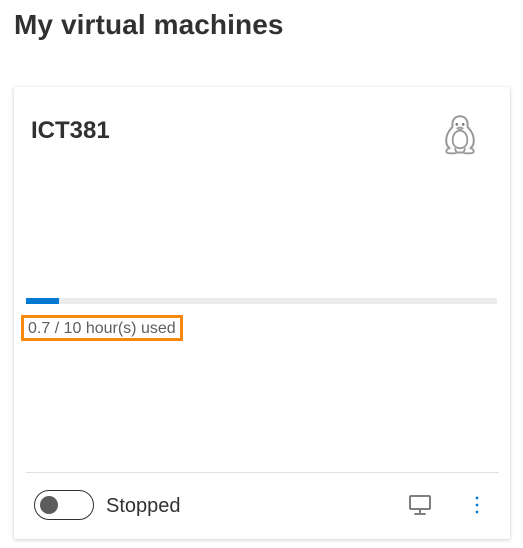  I want to click on connect-button, so click(420, 505).